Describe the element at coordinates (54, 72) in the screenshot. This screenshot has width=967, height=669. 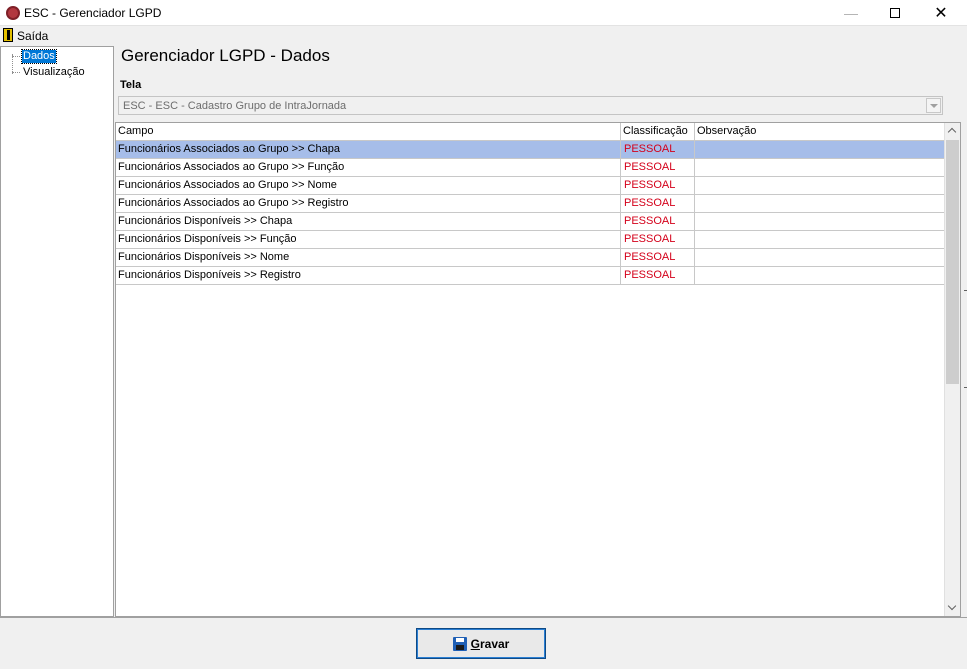
I see `tree-item-visualizacao: Visualização` at that location.